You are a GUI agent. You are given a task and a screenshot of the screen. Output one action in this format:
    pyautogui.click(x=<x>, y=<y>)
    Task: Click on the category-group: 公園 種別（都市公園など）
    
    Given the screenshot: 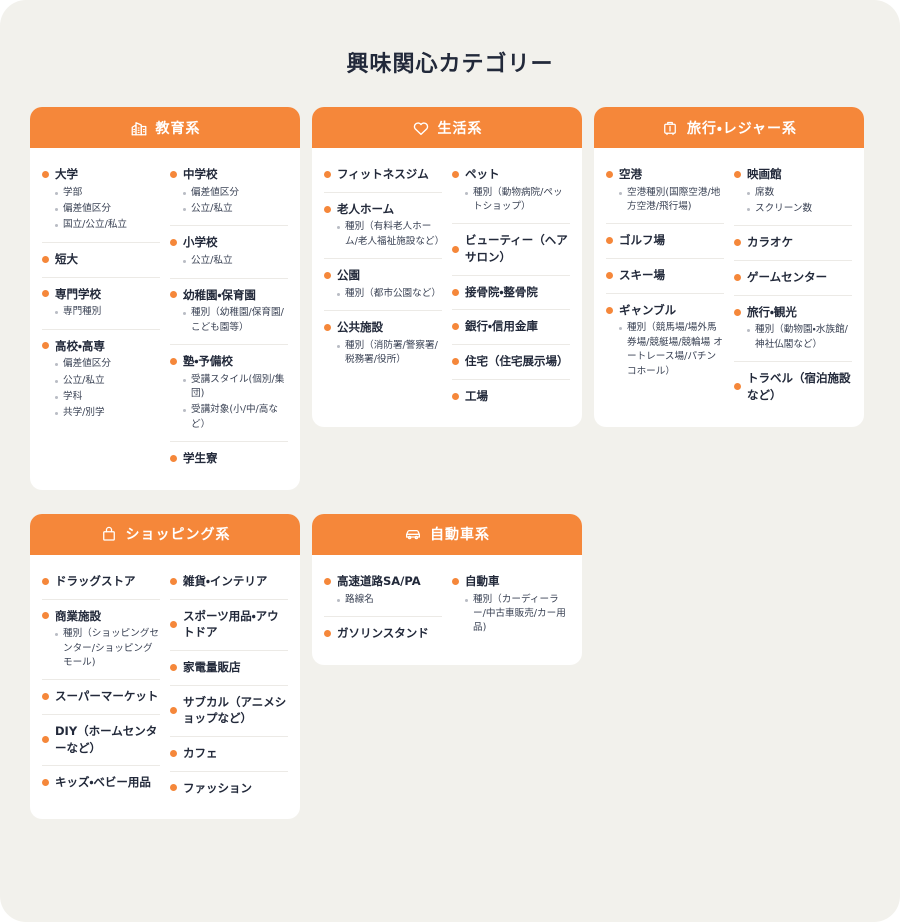 What is the action you would take?
    pyautogui.click(x=383, y=285)
    